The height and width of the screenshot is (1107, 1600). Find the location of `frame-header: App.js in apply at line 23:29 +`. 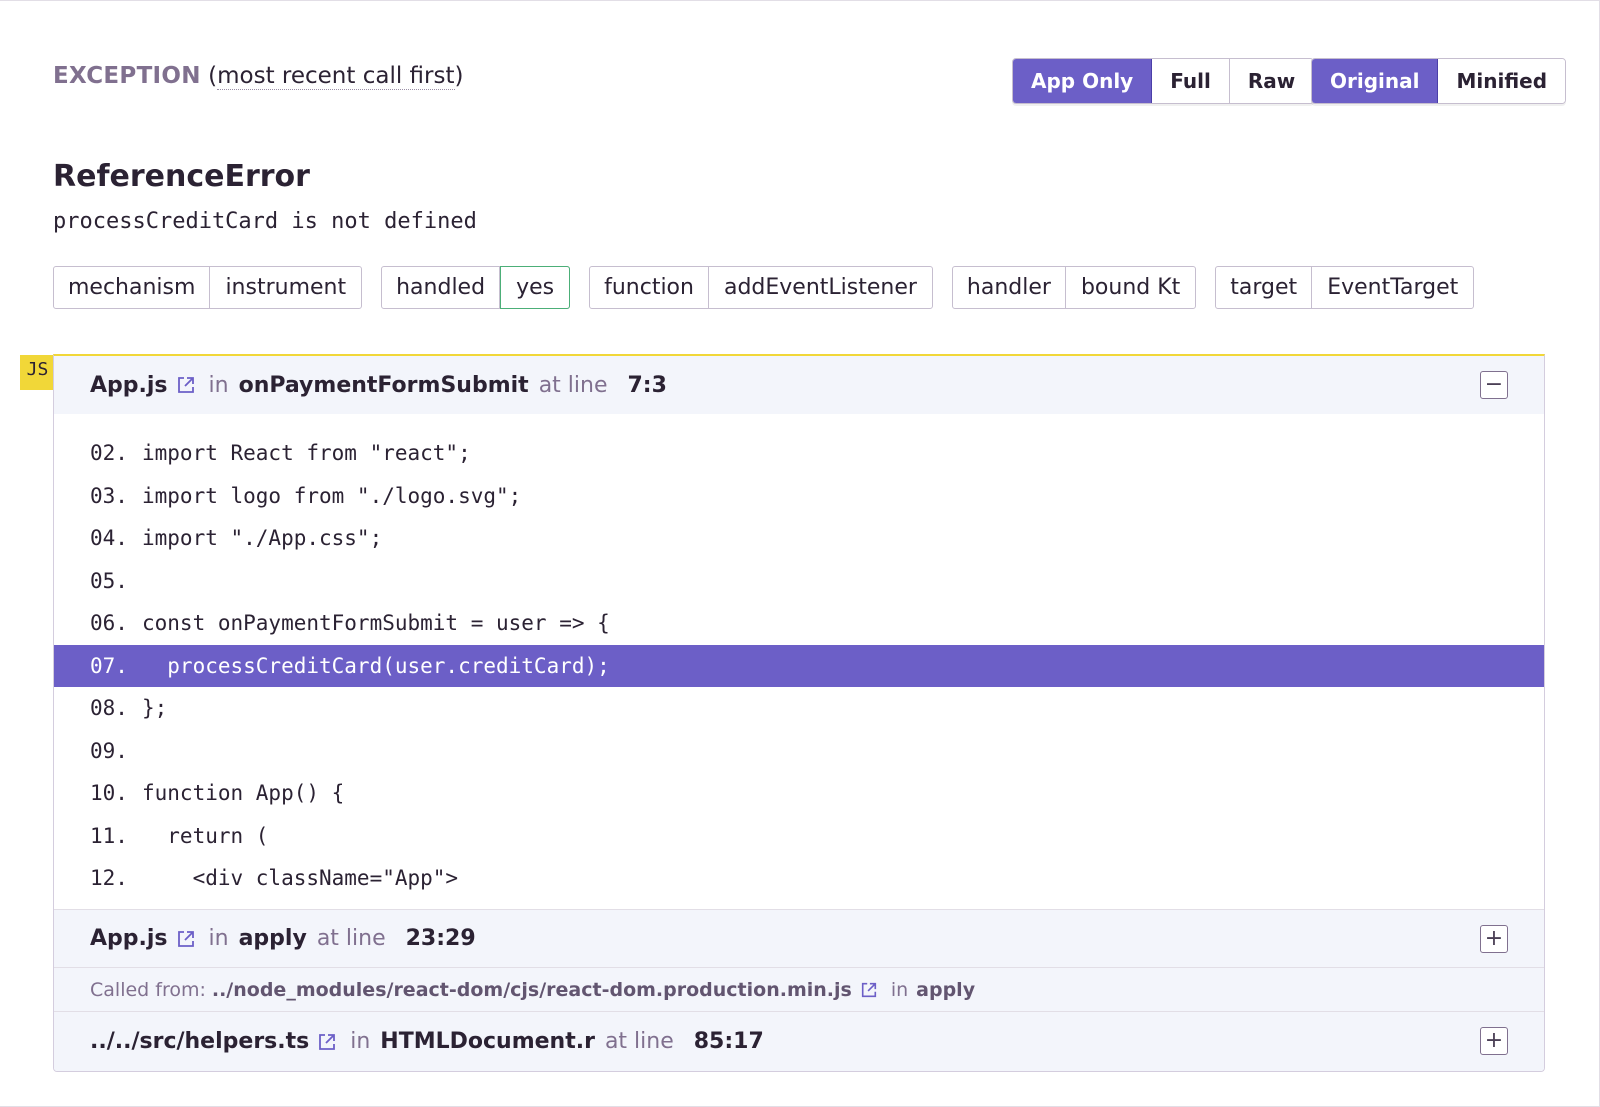

frame-header: App.js in apply at line 23:29 + is located at coordinates (799, 938).